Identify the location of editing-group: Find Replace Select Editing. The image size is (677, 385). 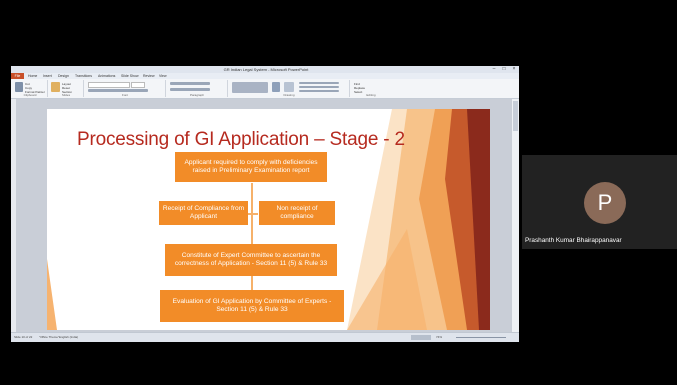
(371, 88).